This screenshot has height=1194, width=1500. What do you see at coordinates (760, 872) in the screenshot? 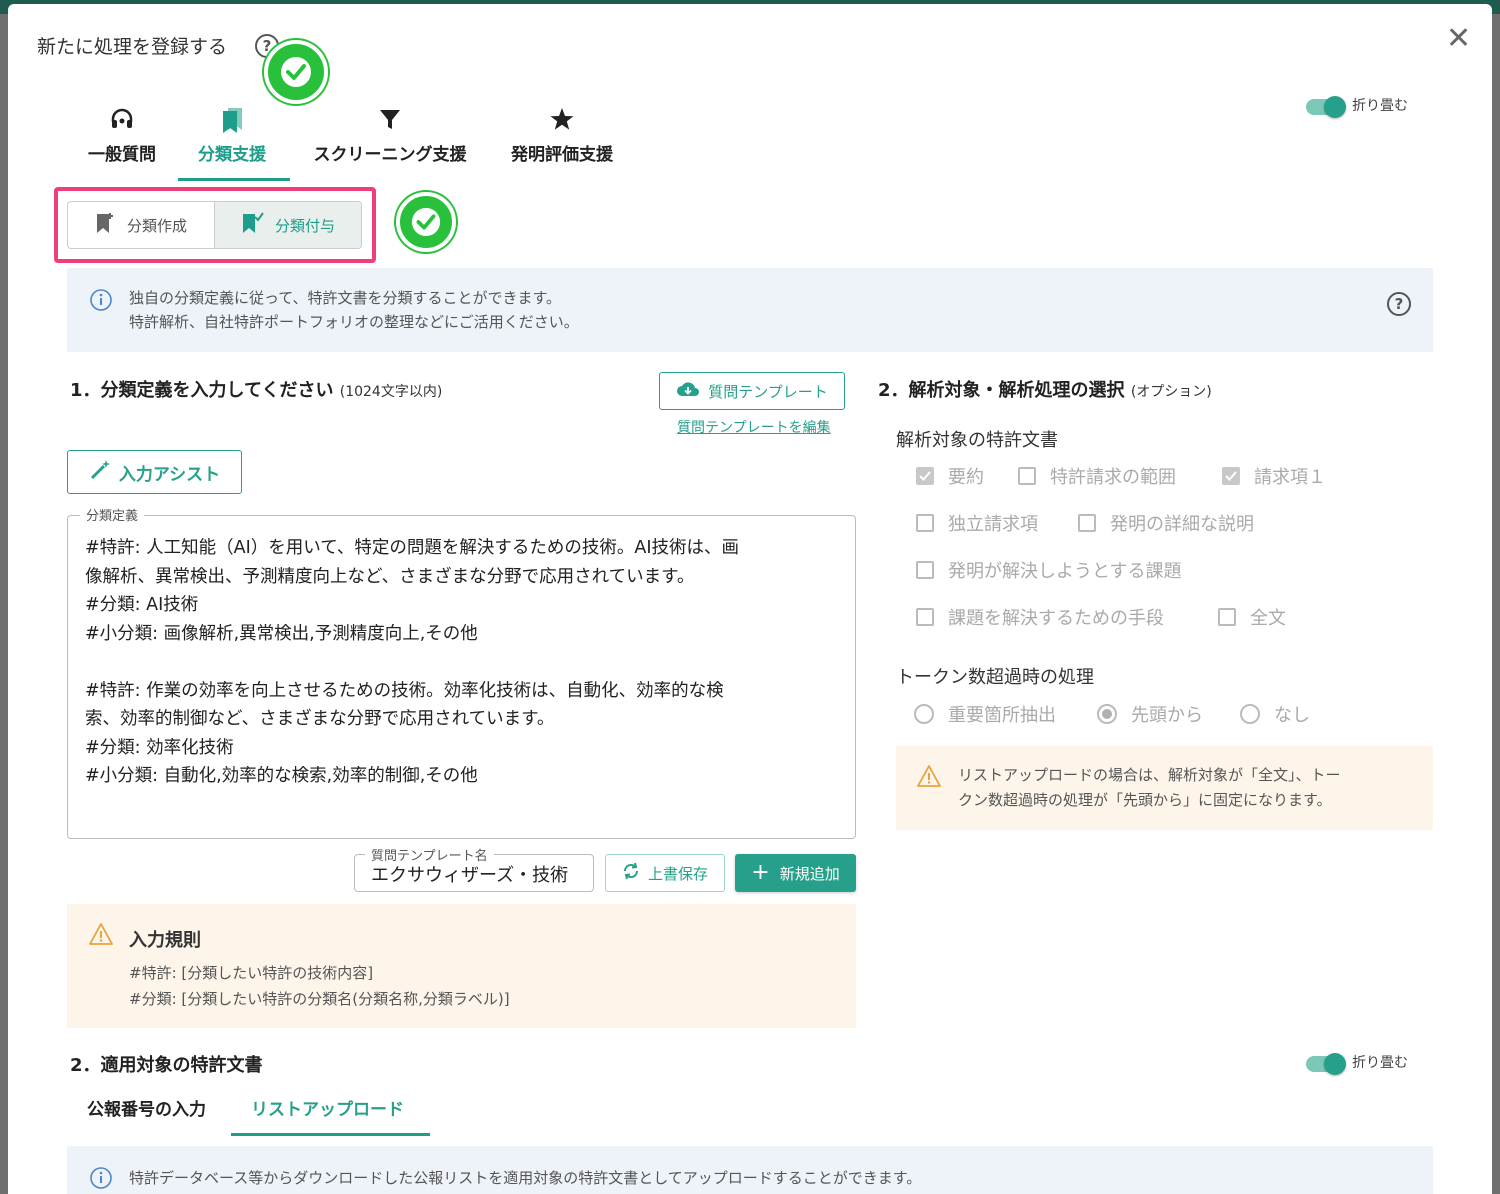
I see `plus-icon: +` at bounding box center [760, 872].